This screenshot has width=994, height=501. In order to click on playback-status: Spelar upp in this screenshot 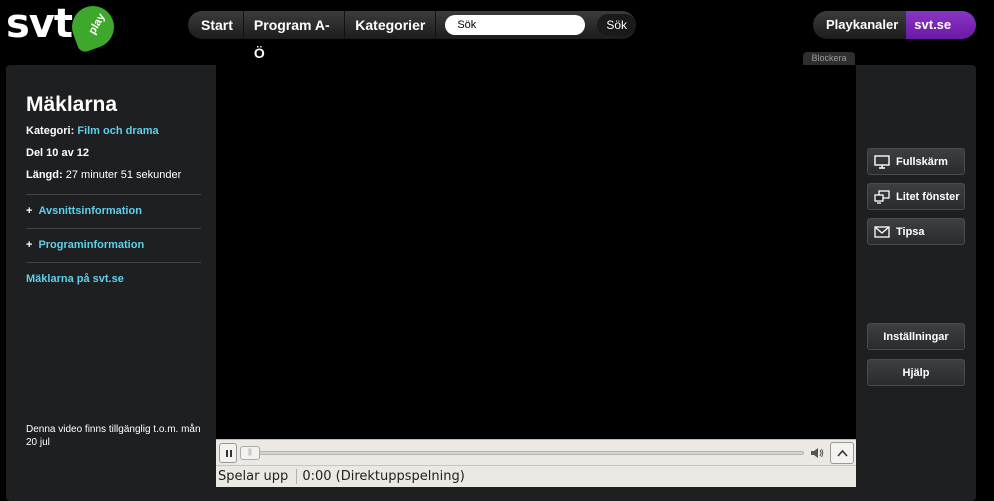, I will do `click(257, 476)`.